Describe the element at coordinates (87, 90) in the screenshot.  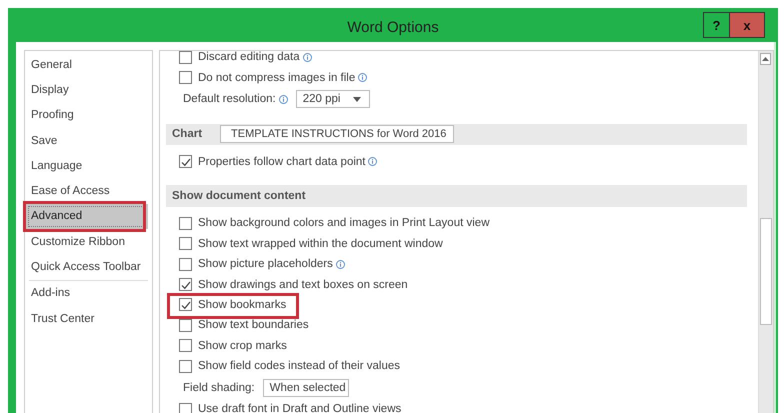
I see `sidebar-item: Display` at that location.